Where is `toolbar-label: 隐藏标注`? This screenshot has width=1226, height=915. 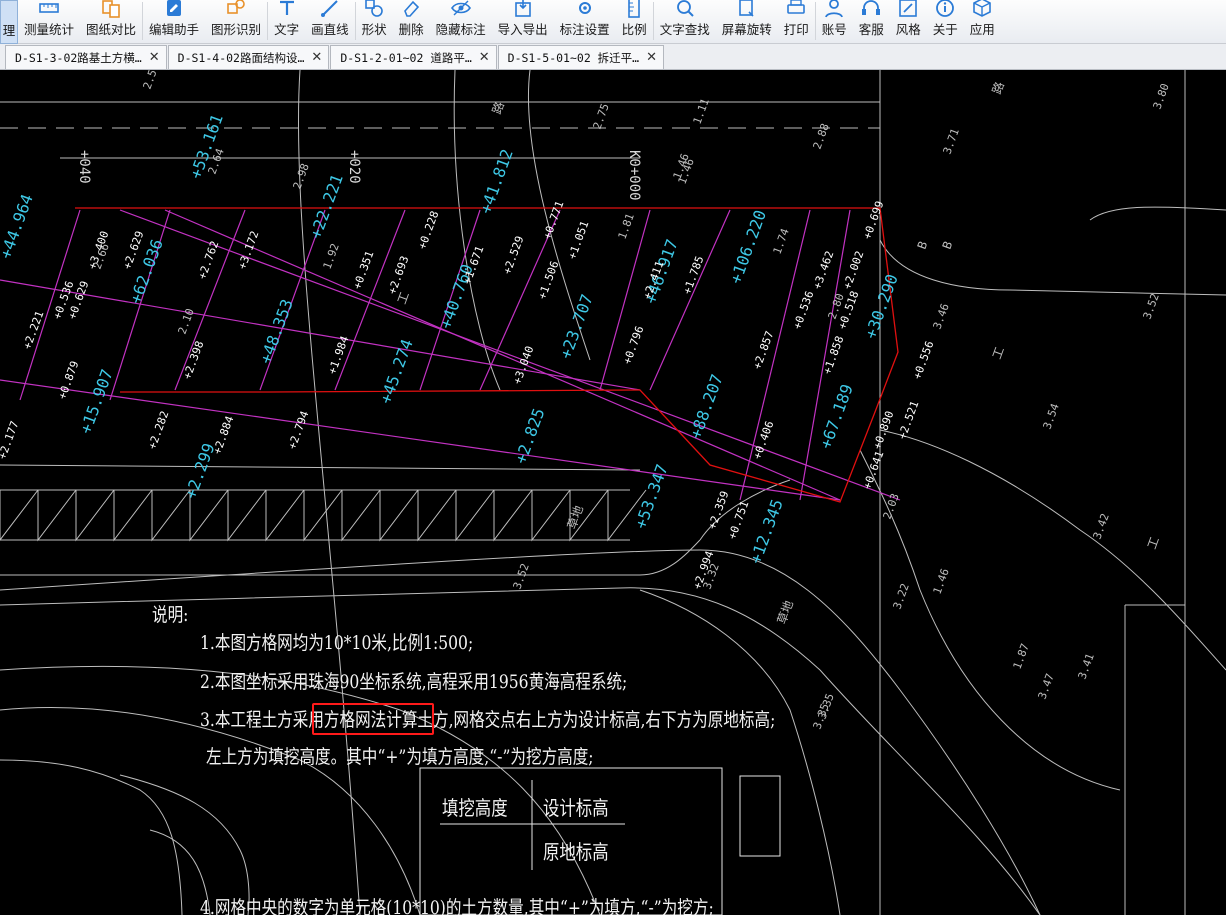
toolbar-label: 隐藏标注 is located at coordinates (460, 29).